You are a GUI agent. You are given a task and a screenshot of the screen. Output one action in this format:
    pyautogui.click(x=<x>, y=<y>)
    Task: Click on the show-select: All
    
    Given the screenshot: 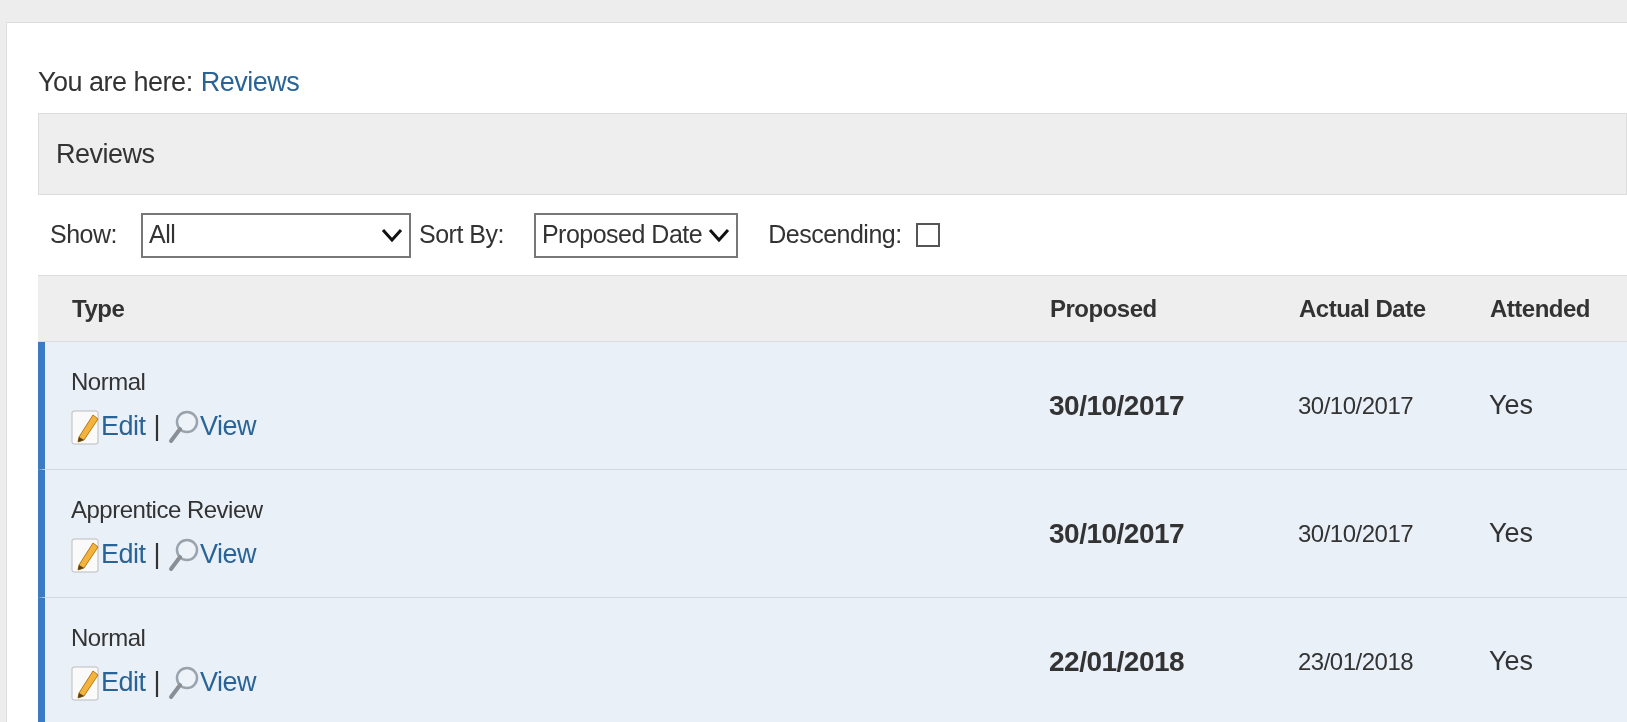 What is the action you would take?
    pyautogui.click(x=276, y=235)
    